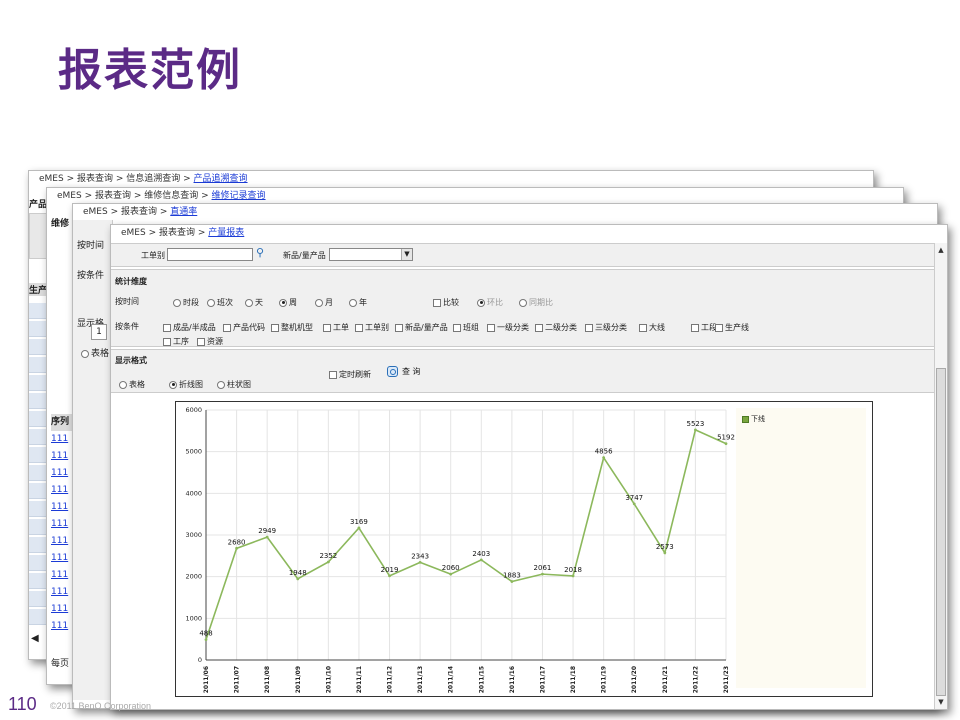  Describe the element at coordinates (132, 384) in the screenshot. I see `display-option: 表格` at that location.